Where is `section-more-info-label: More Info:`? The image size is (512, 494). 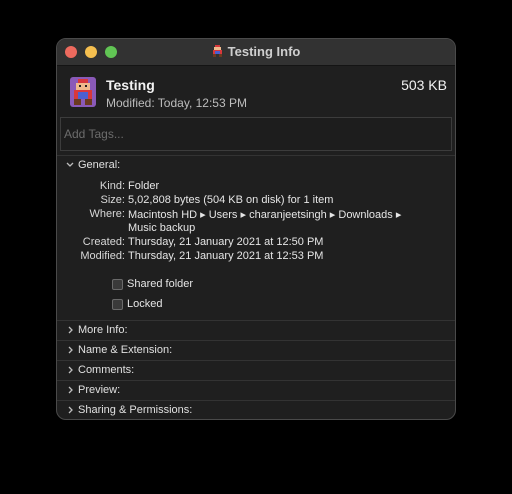 section-more-info-label: More Info: is located at coordinates (103, 330).